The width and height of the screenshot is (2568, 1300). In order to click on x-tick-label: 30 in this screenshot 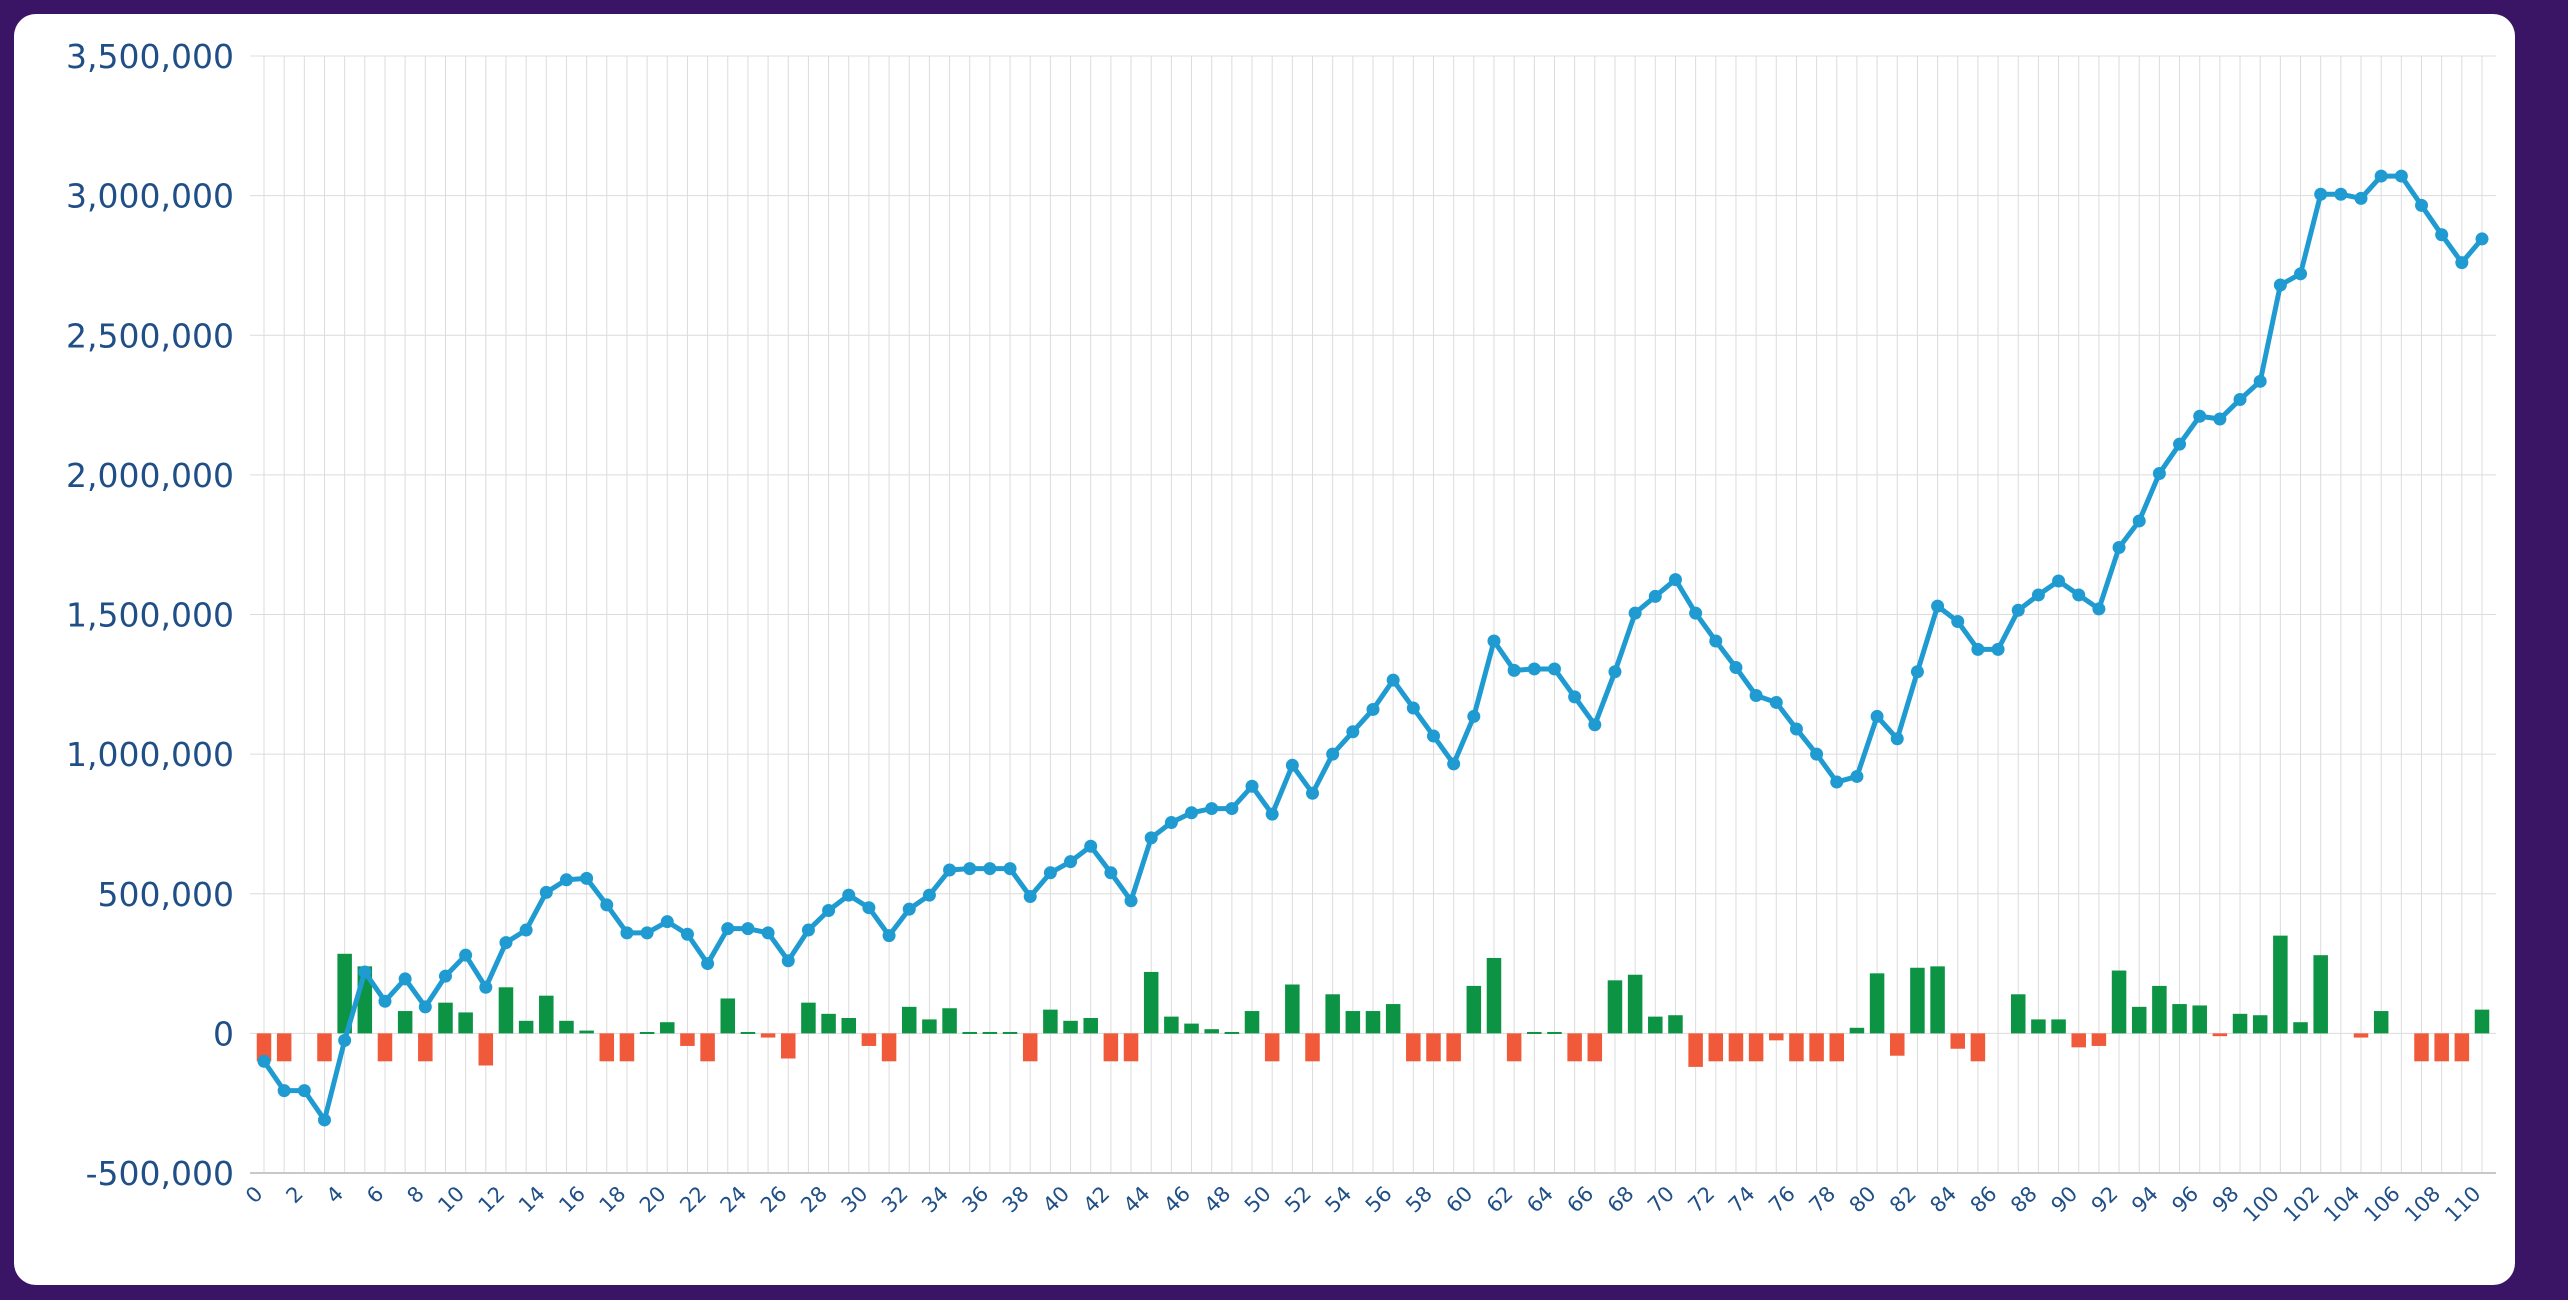, I will do `click(855, 1200)`.